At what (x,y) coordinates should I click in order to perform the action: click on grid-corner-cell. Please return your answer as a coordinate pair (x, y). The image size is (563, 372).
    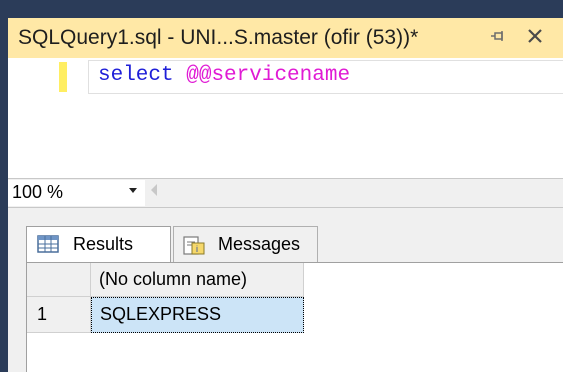
    Looking at the image, I should click on (59, 280).